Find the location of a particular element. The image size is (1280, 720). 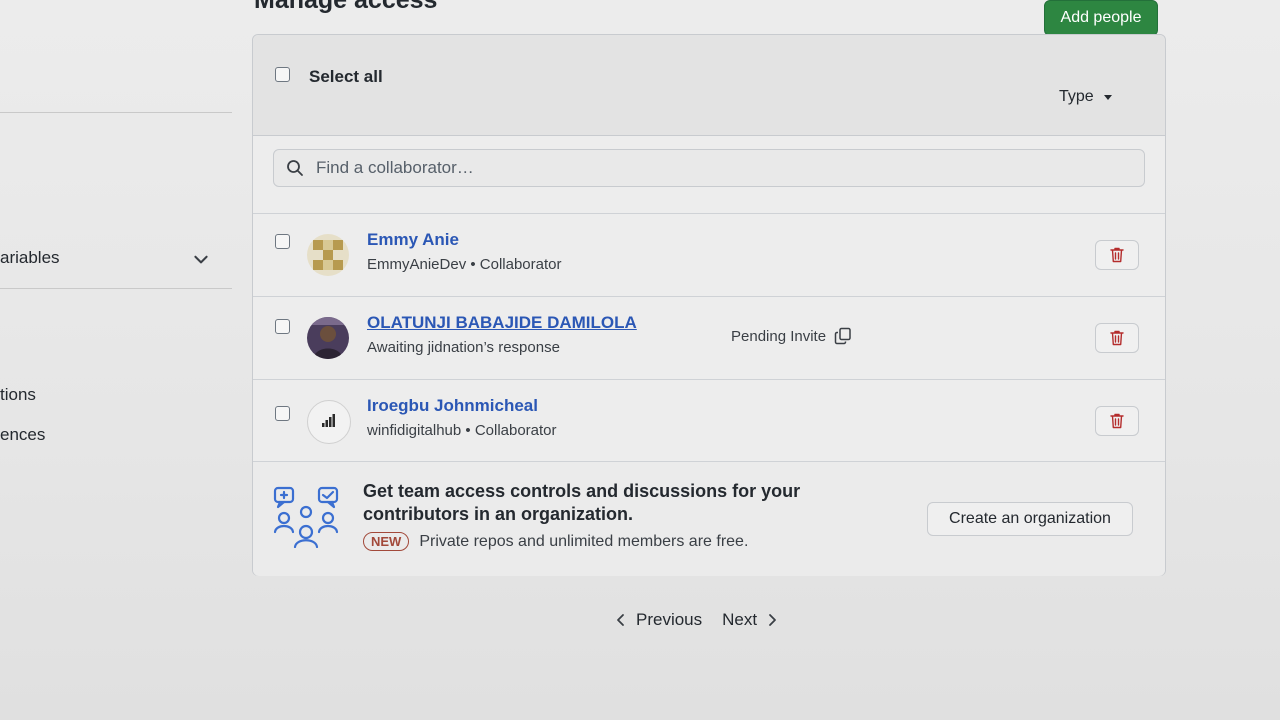

pending-invite-label: Pending Invite is located at coordinates (779, 336).